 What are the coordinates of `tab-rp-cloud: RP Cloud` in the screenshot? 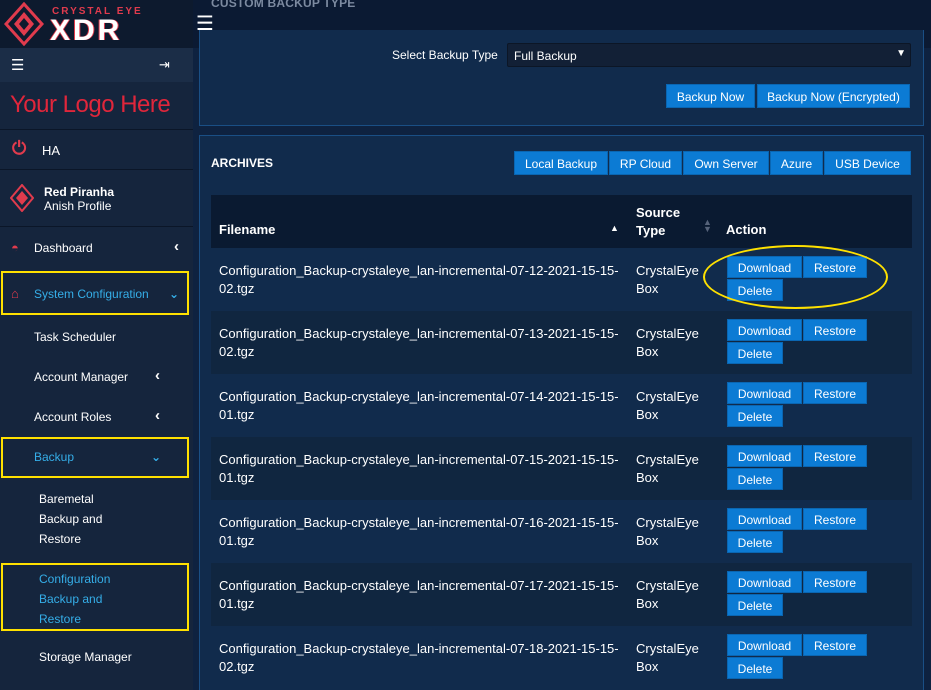 It's located at (645, 163).